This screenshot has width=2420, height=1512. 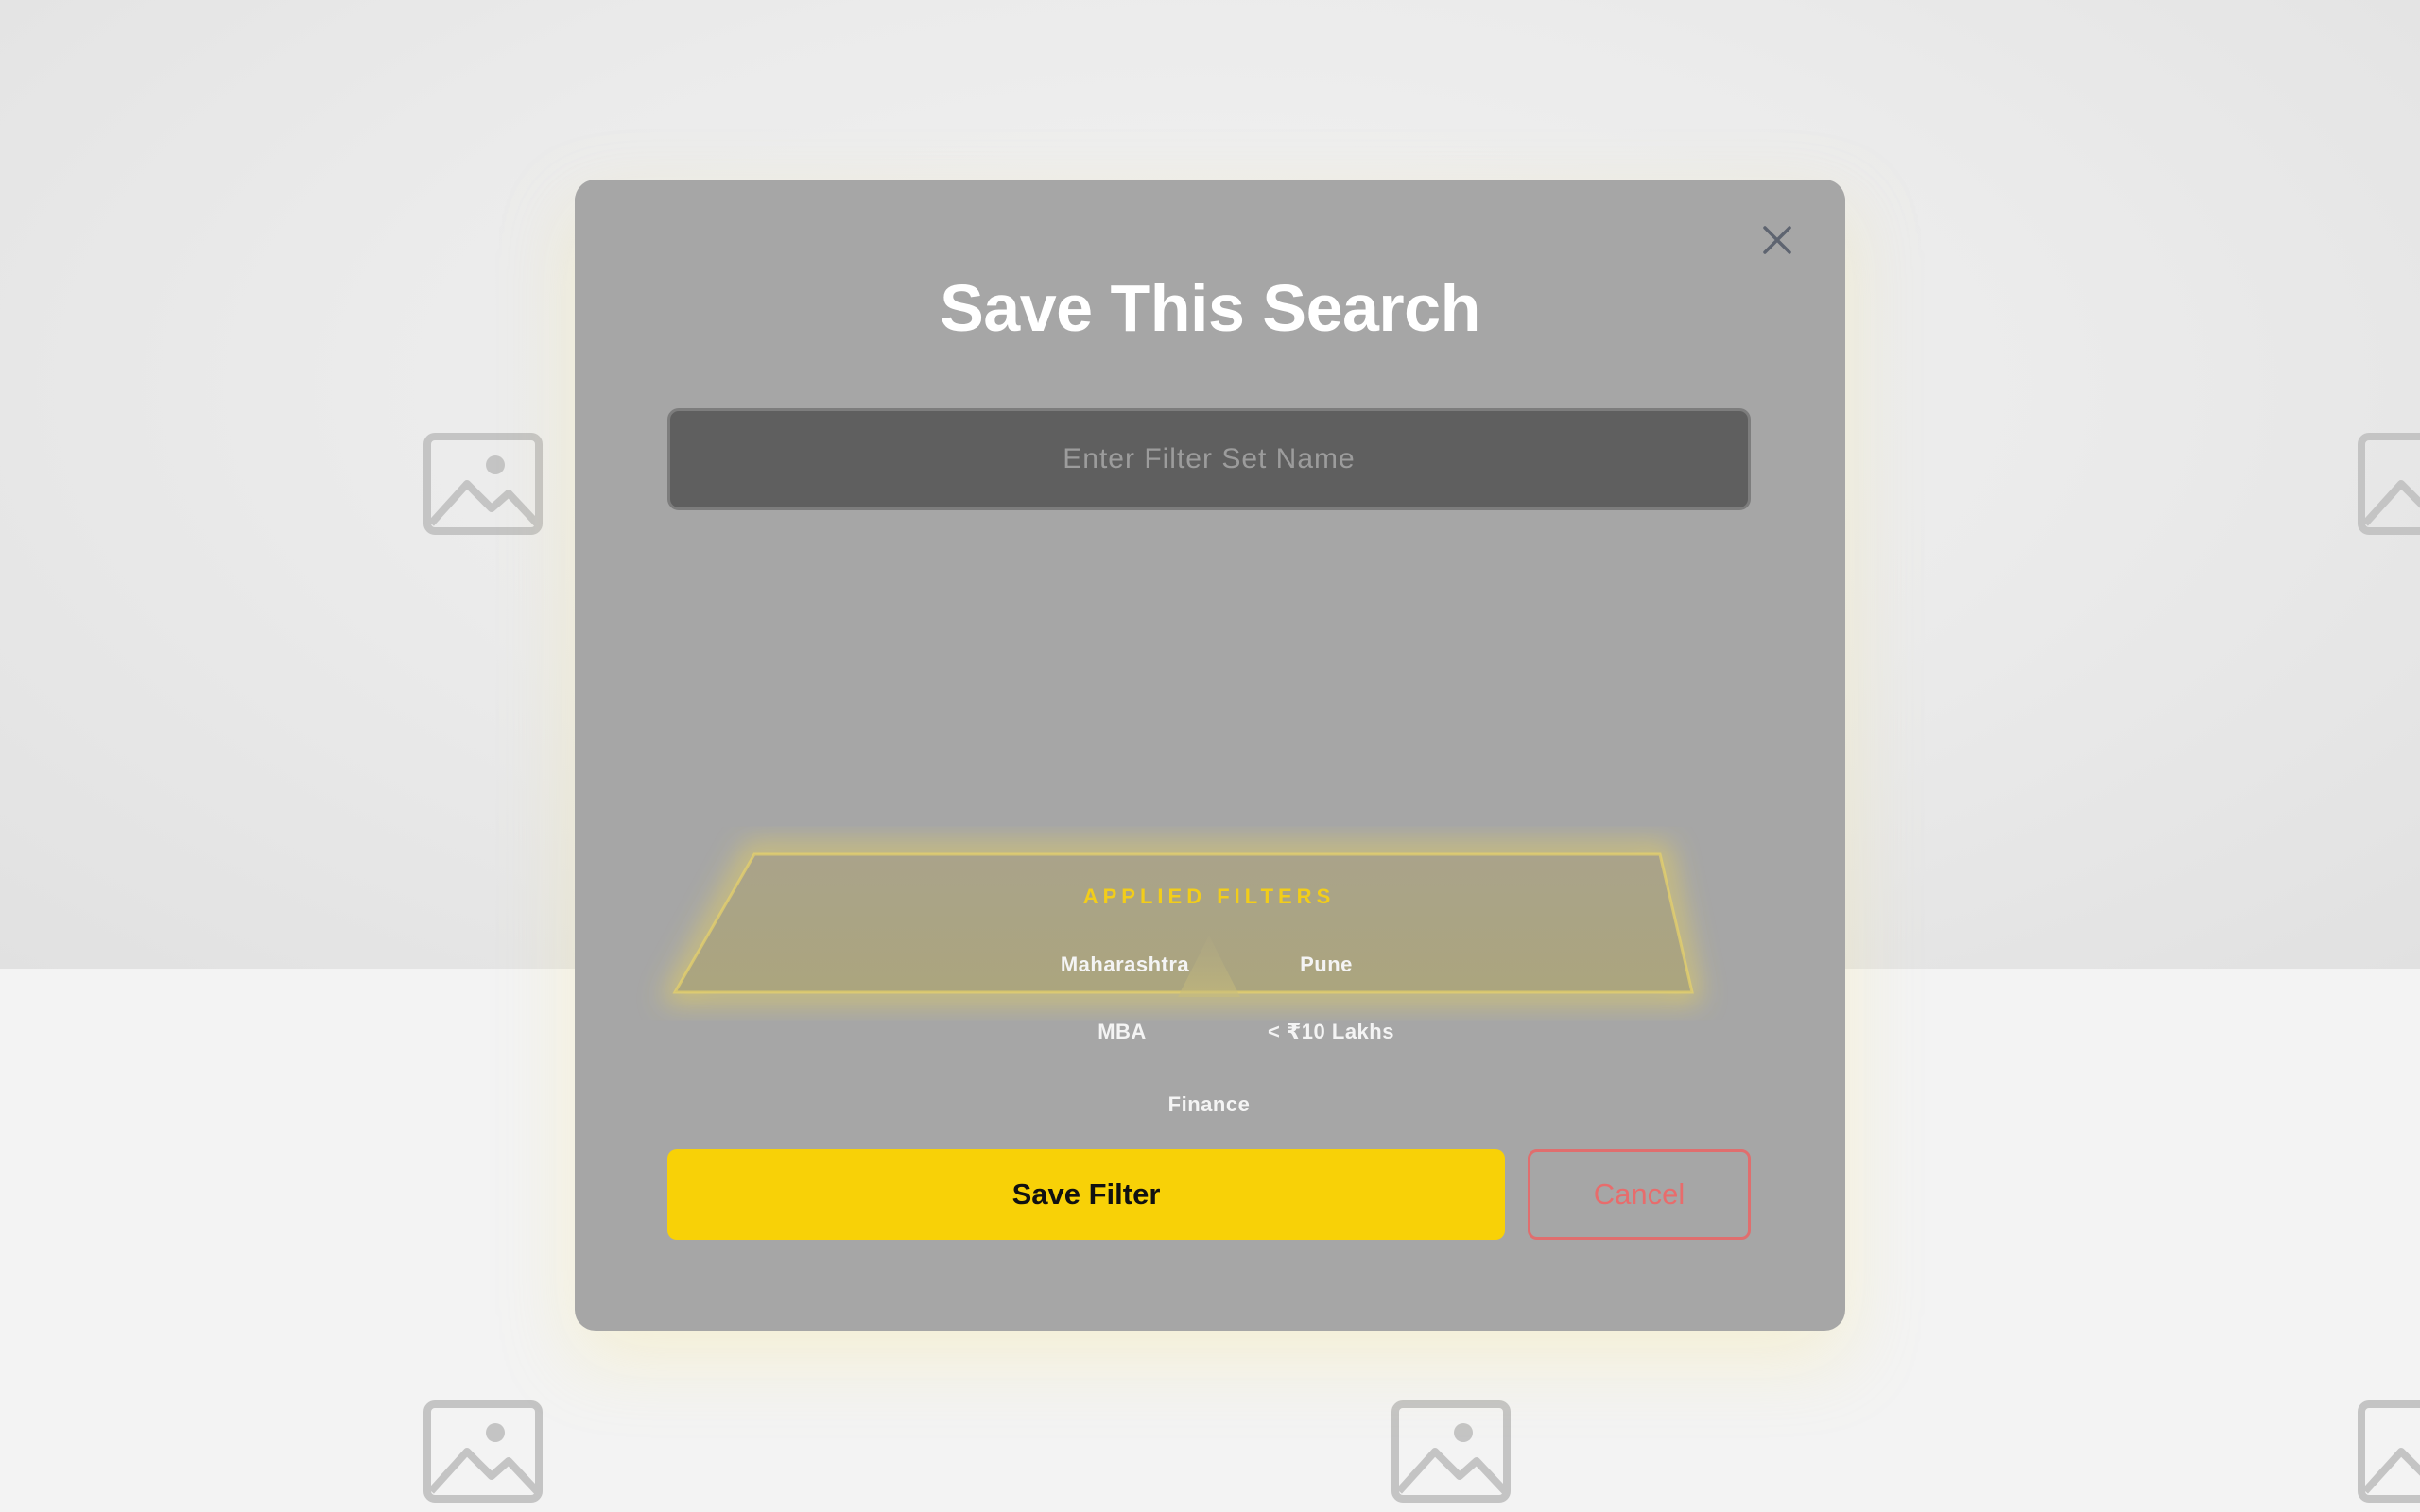 I want to click on modal-title: Save This Search, so click(x=1210, y=308).